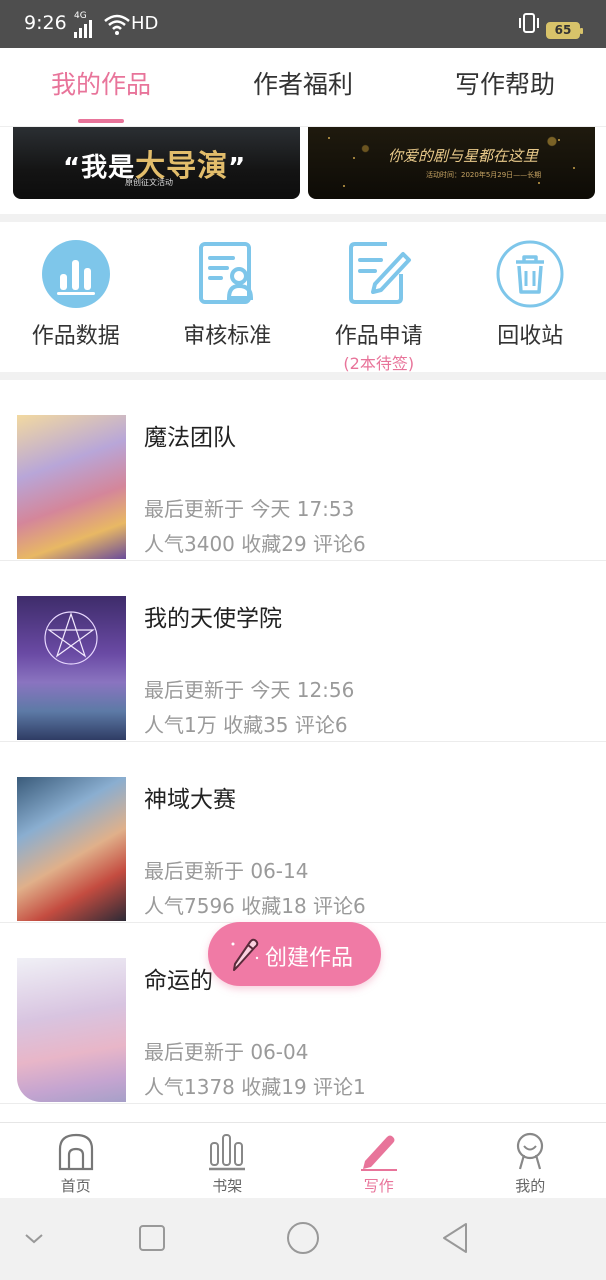 This screenshot has width=606, height=1280. What do you see at coordinates (379, 273) in the screenshot?
I see `edit-doc-icon` at bounding box center [379, 273].